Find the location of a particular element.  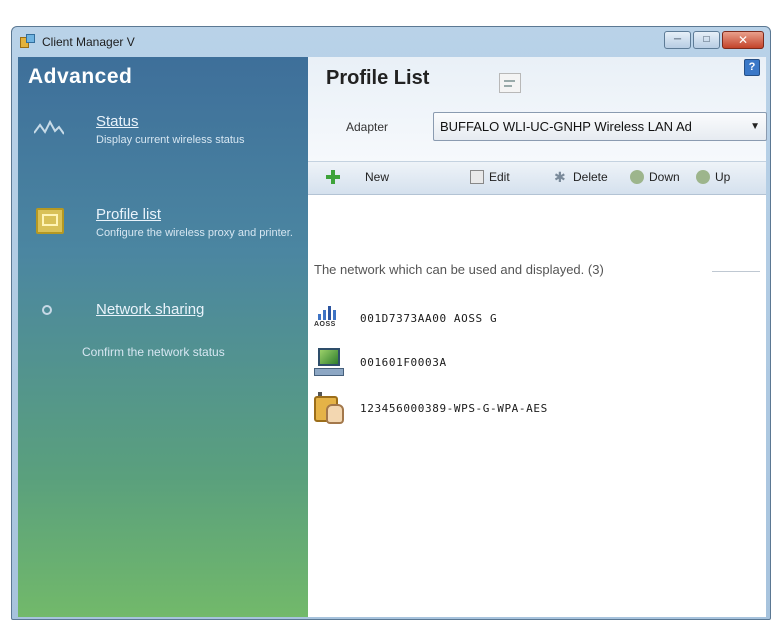

computer-icon is located at coordinates (329, 363).